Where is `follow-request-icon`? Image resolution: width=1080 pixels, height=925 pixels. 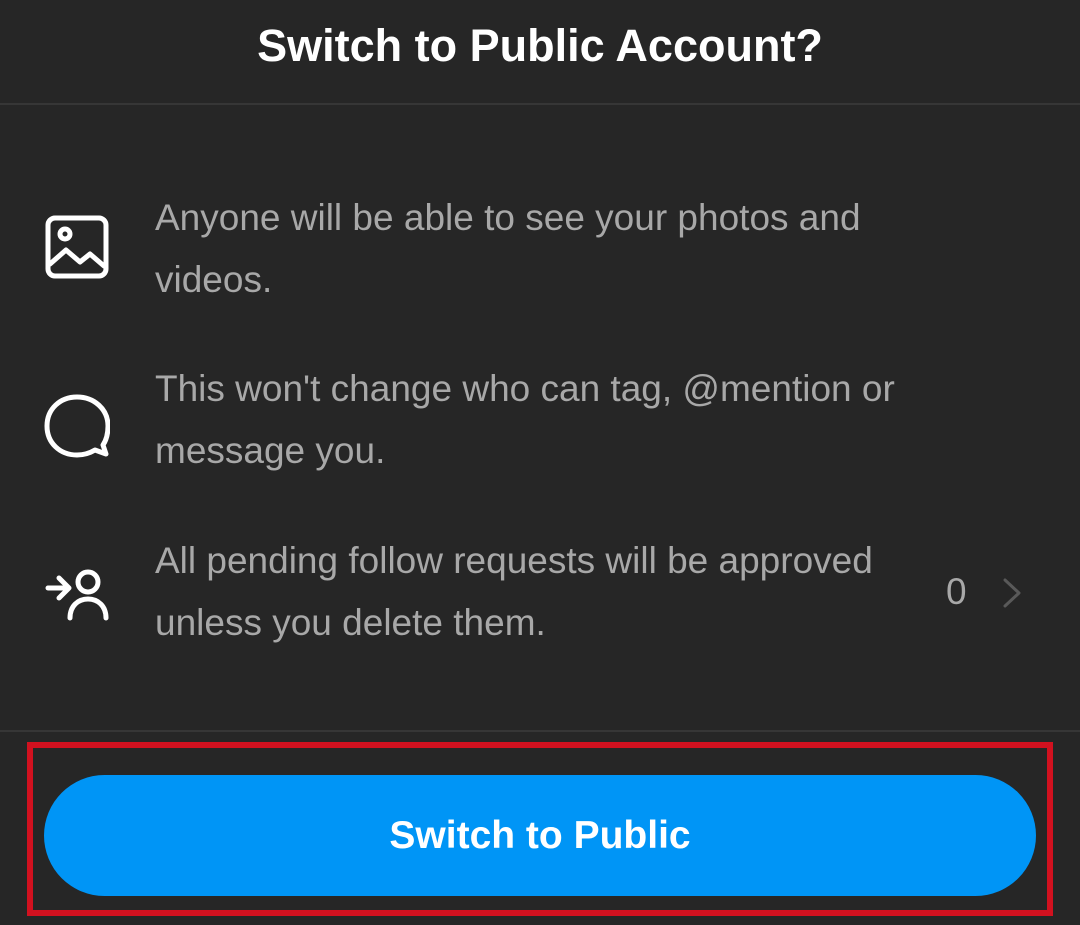 follow-request-icon is located at coordinates (77, 599).